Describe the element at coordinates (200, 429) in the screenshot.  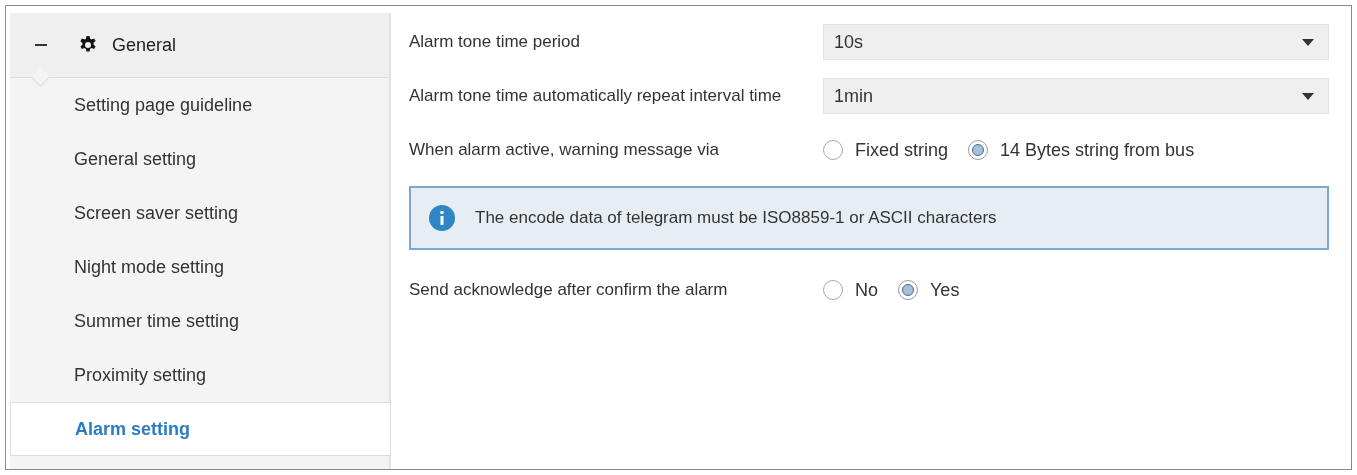
I see `nav-item: Alarm setting` at that location.